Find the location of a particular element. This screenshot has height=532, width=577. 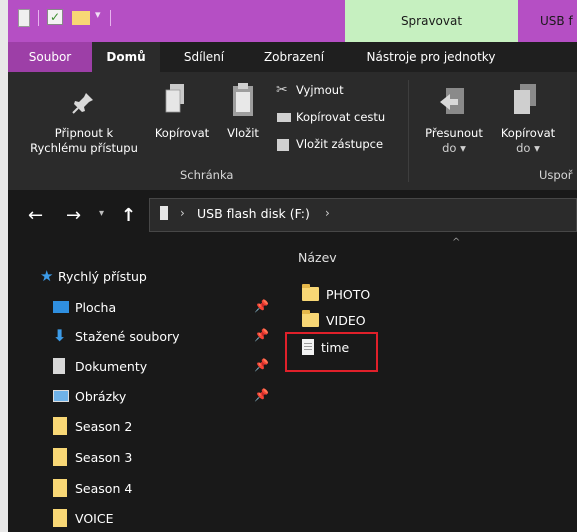

pin-label-line2: Rychlému přístupu is located at coordinates (84, 148).